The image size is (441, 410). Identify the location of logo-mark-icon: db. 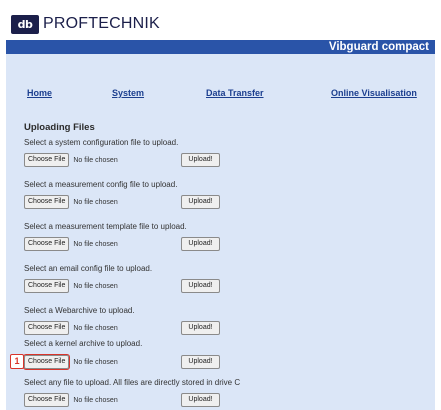
(25, 24).